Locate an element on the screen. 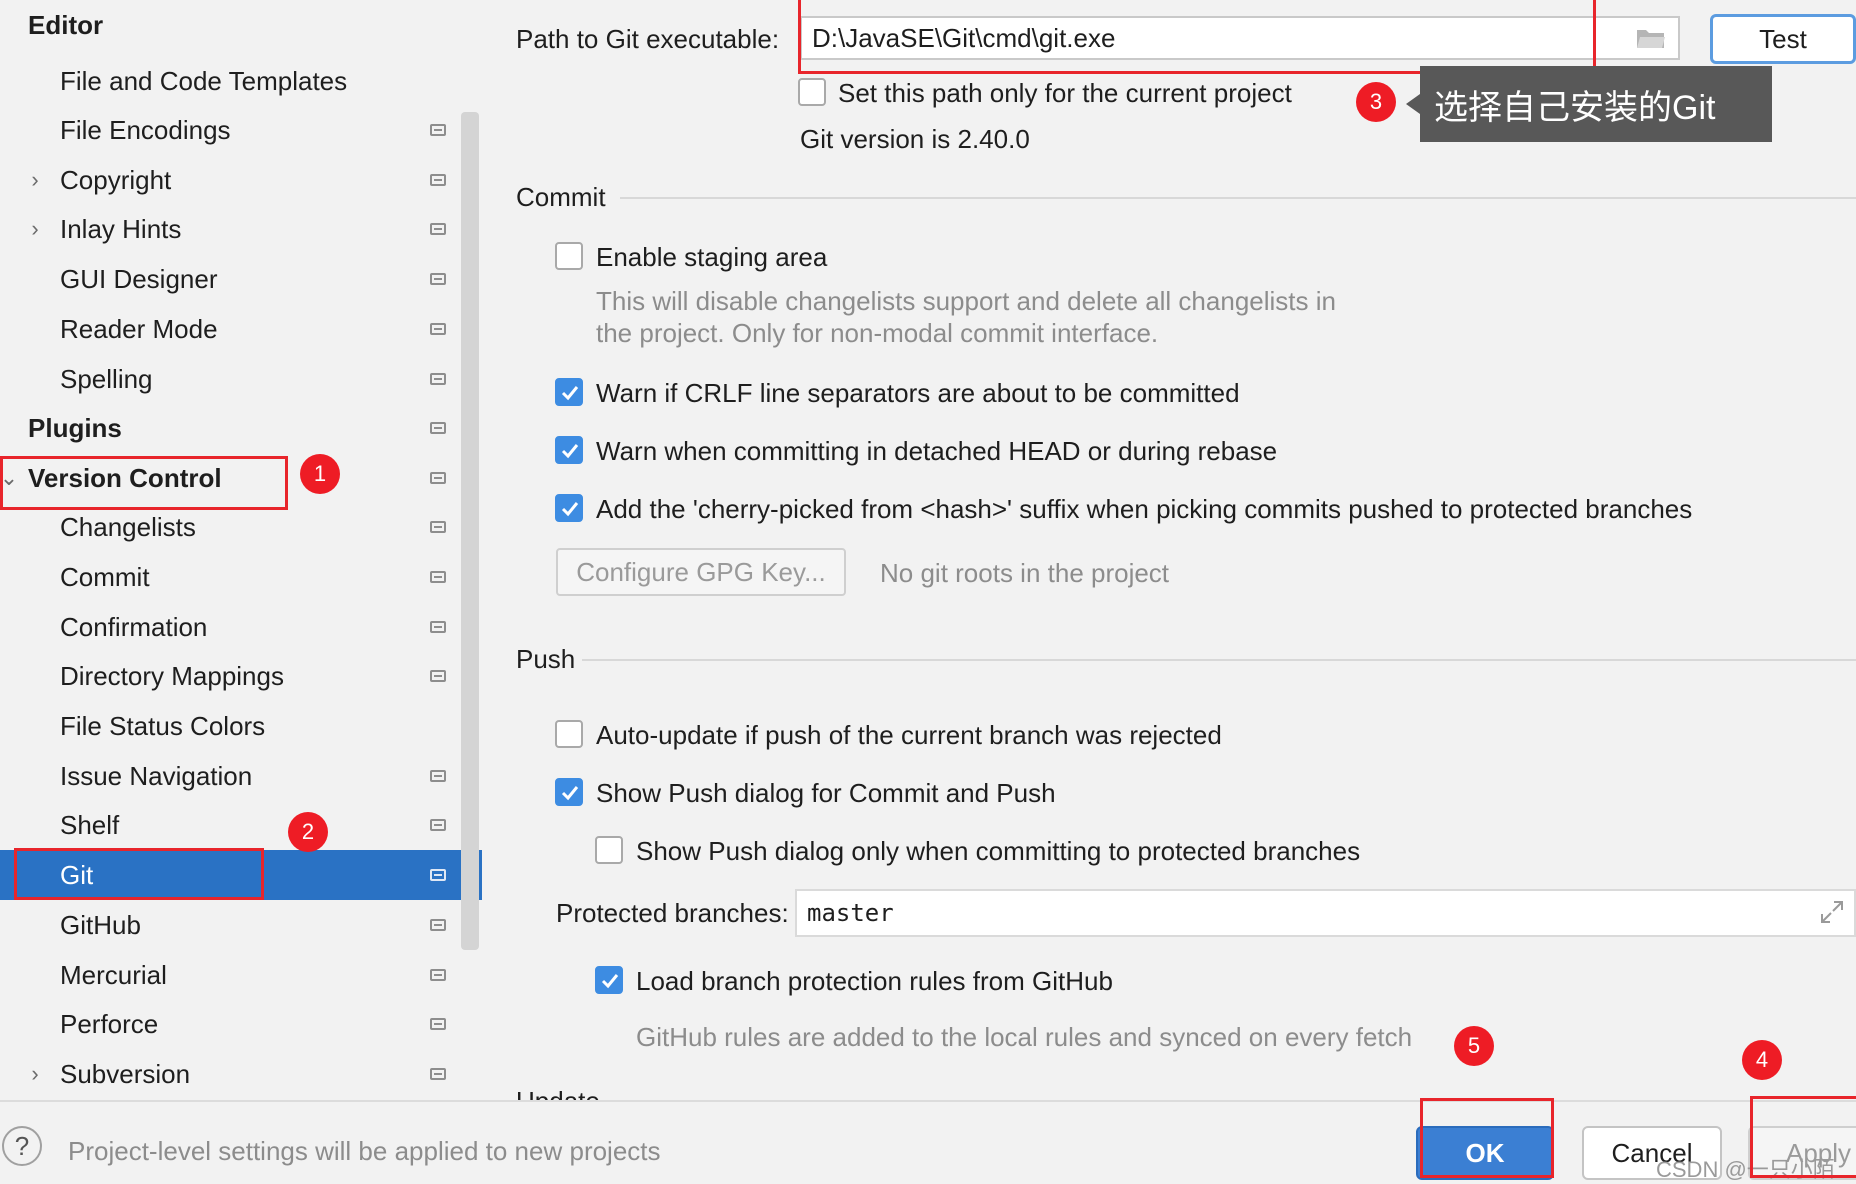 The height and width of the screenshot is (1184, 1856). annotation-box-version-control is located at coordinates (144, 483).